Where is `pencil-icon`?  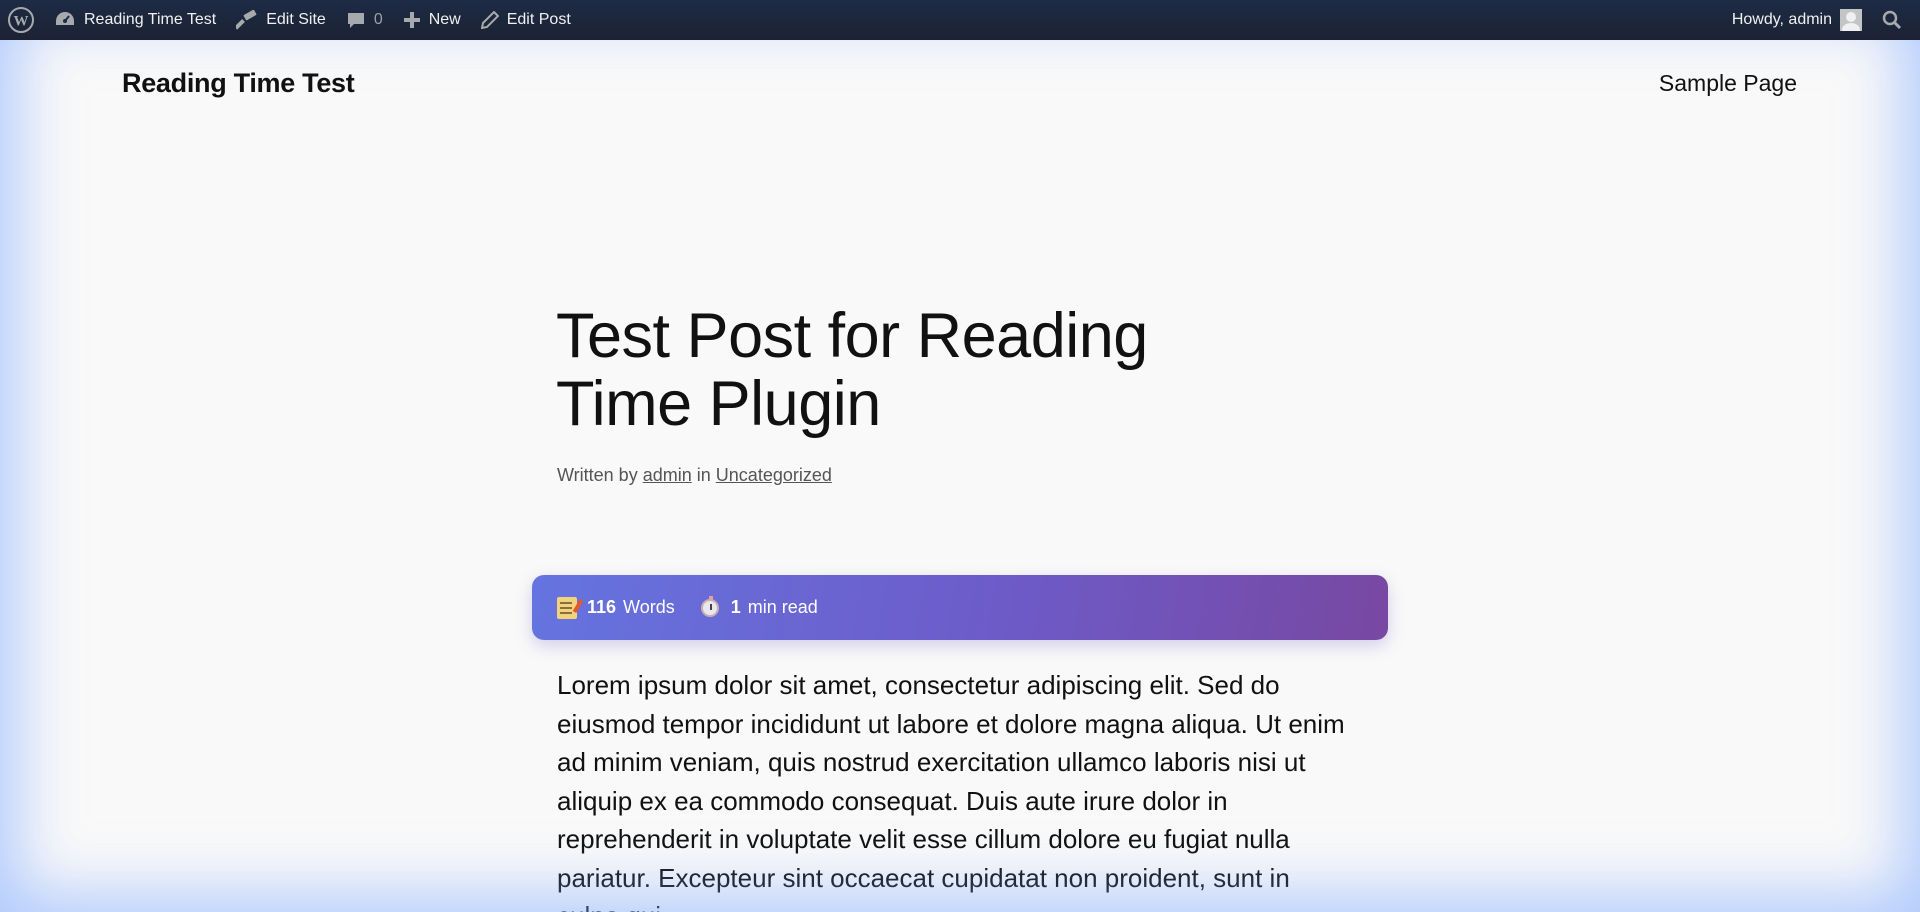
pencil-icon is located at coordinates (489, 20).